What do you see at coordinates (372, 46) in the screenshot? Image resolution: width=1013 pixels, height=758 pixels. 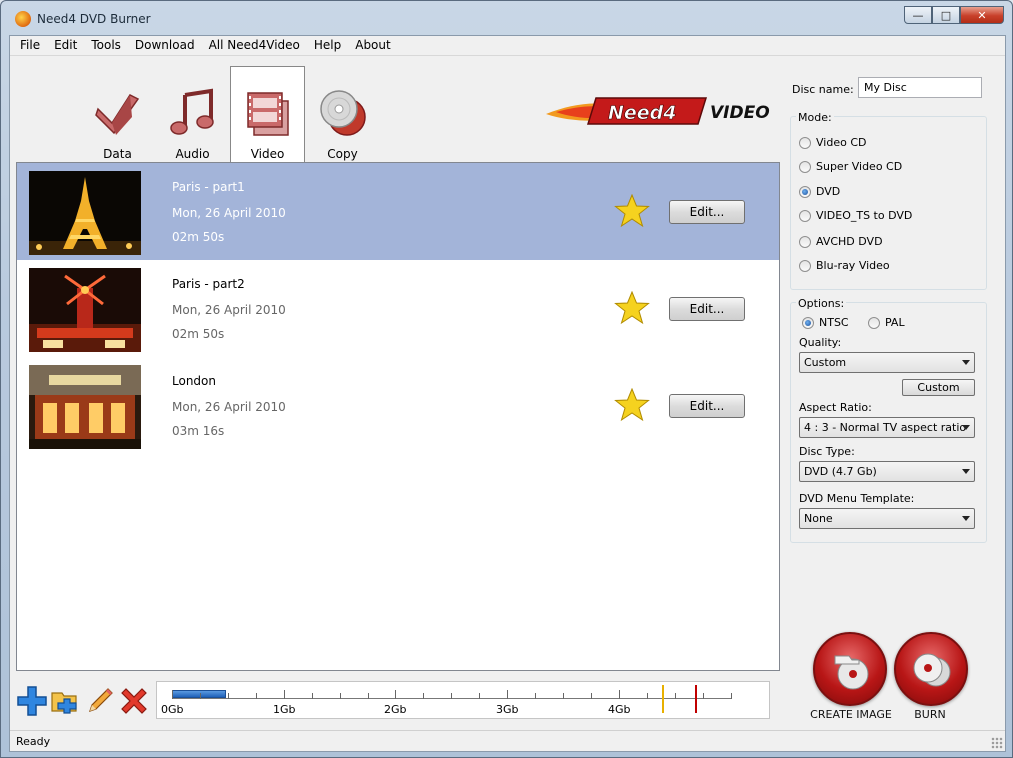 I see `menu-about: About` at bounding box center [372, 46].